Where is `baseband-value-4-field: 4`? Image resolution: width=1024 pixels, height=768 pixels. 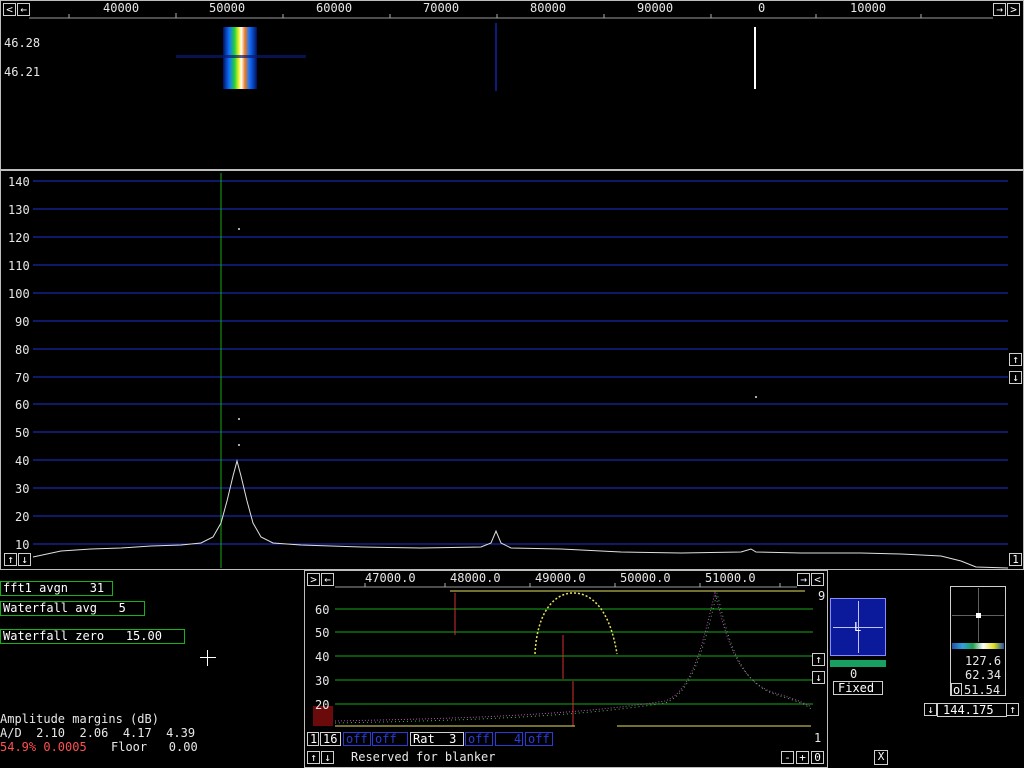 baseband-value-4-field: 4 is located at coordinates (509, 739).